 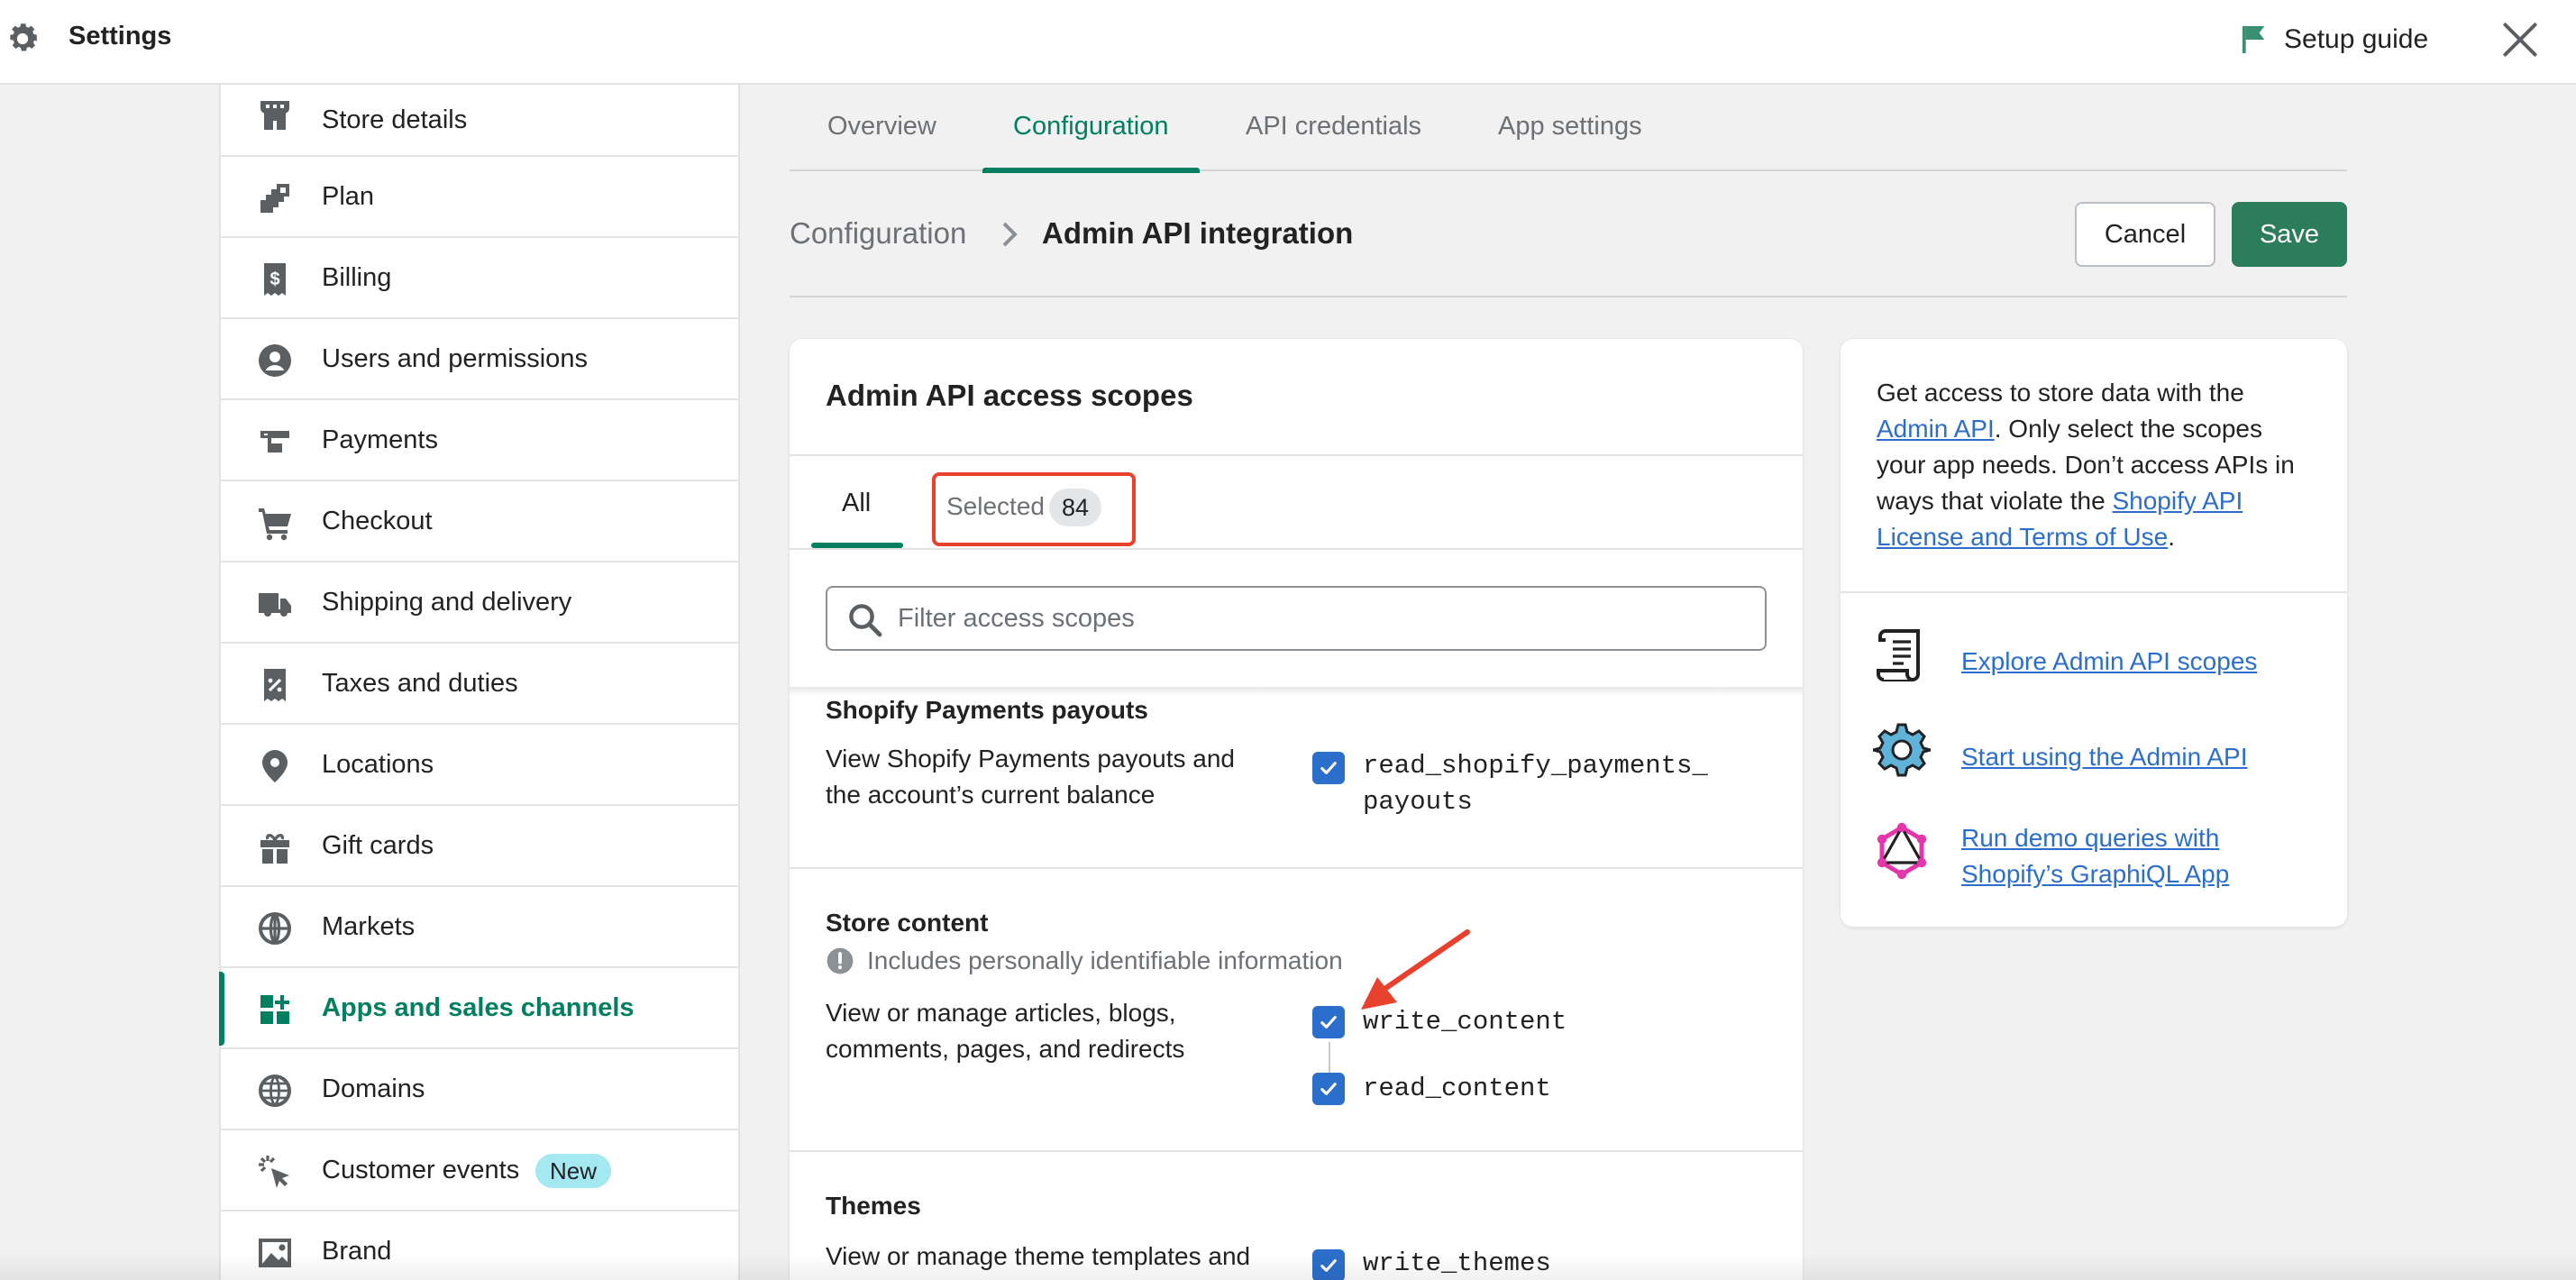 What do you see at coordinates (274, 442) in the screenshot?
I see `payments-icon` at bounding box center [274, 442].